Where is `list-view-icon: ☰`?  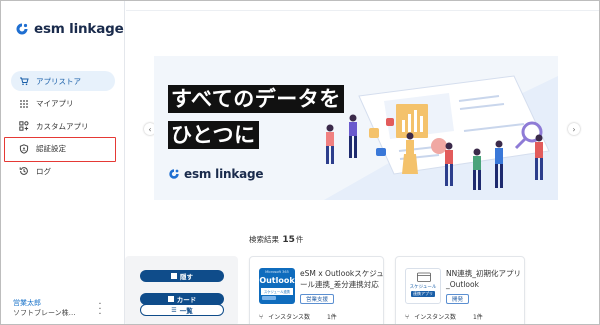
list-view-icon: ☰ is located at coordinates (174, 310).